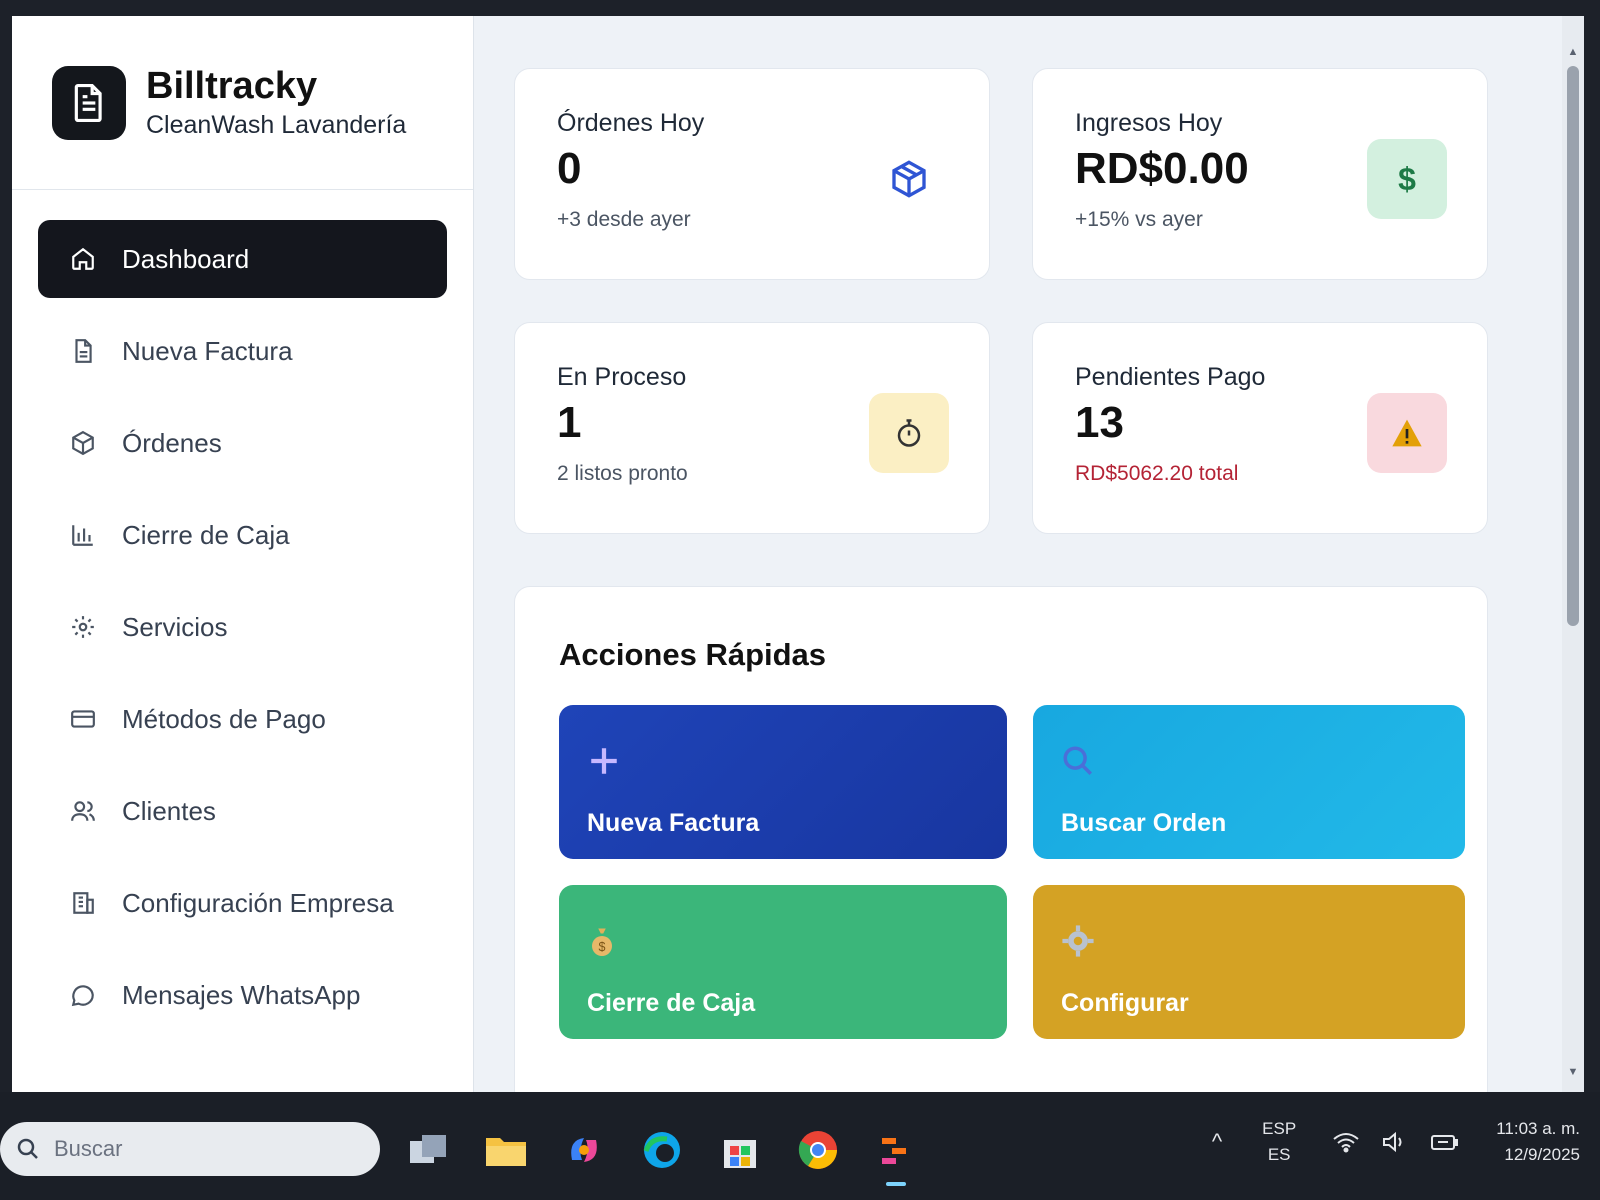 The width and height of the screenshot is (1600, 1200). Describe the element at coordinates (740, 1150) in the screenshot. I see `microsoft-store-icon` at that location.